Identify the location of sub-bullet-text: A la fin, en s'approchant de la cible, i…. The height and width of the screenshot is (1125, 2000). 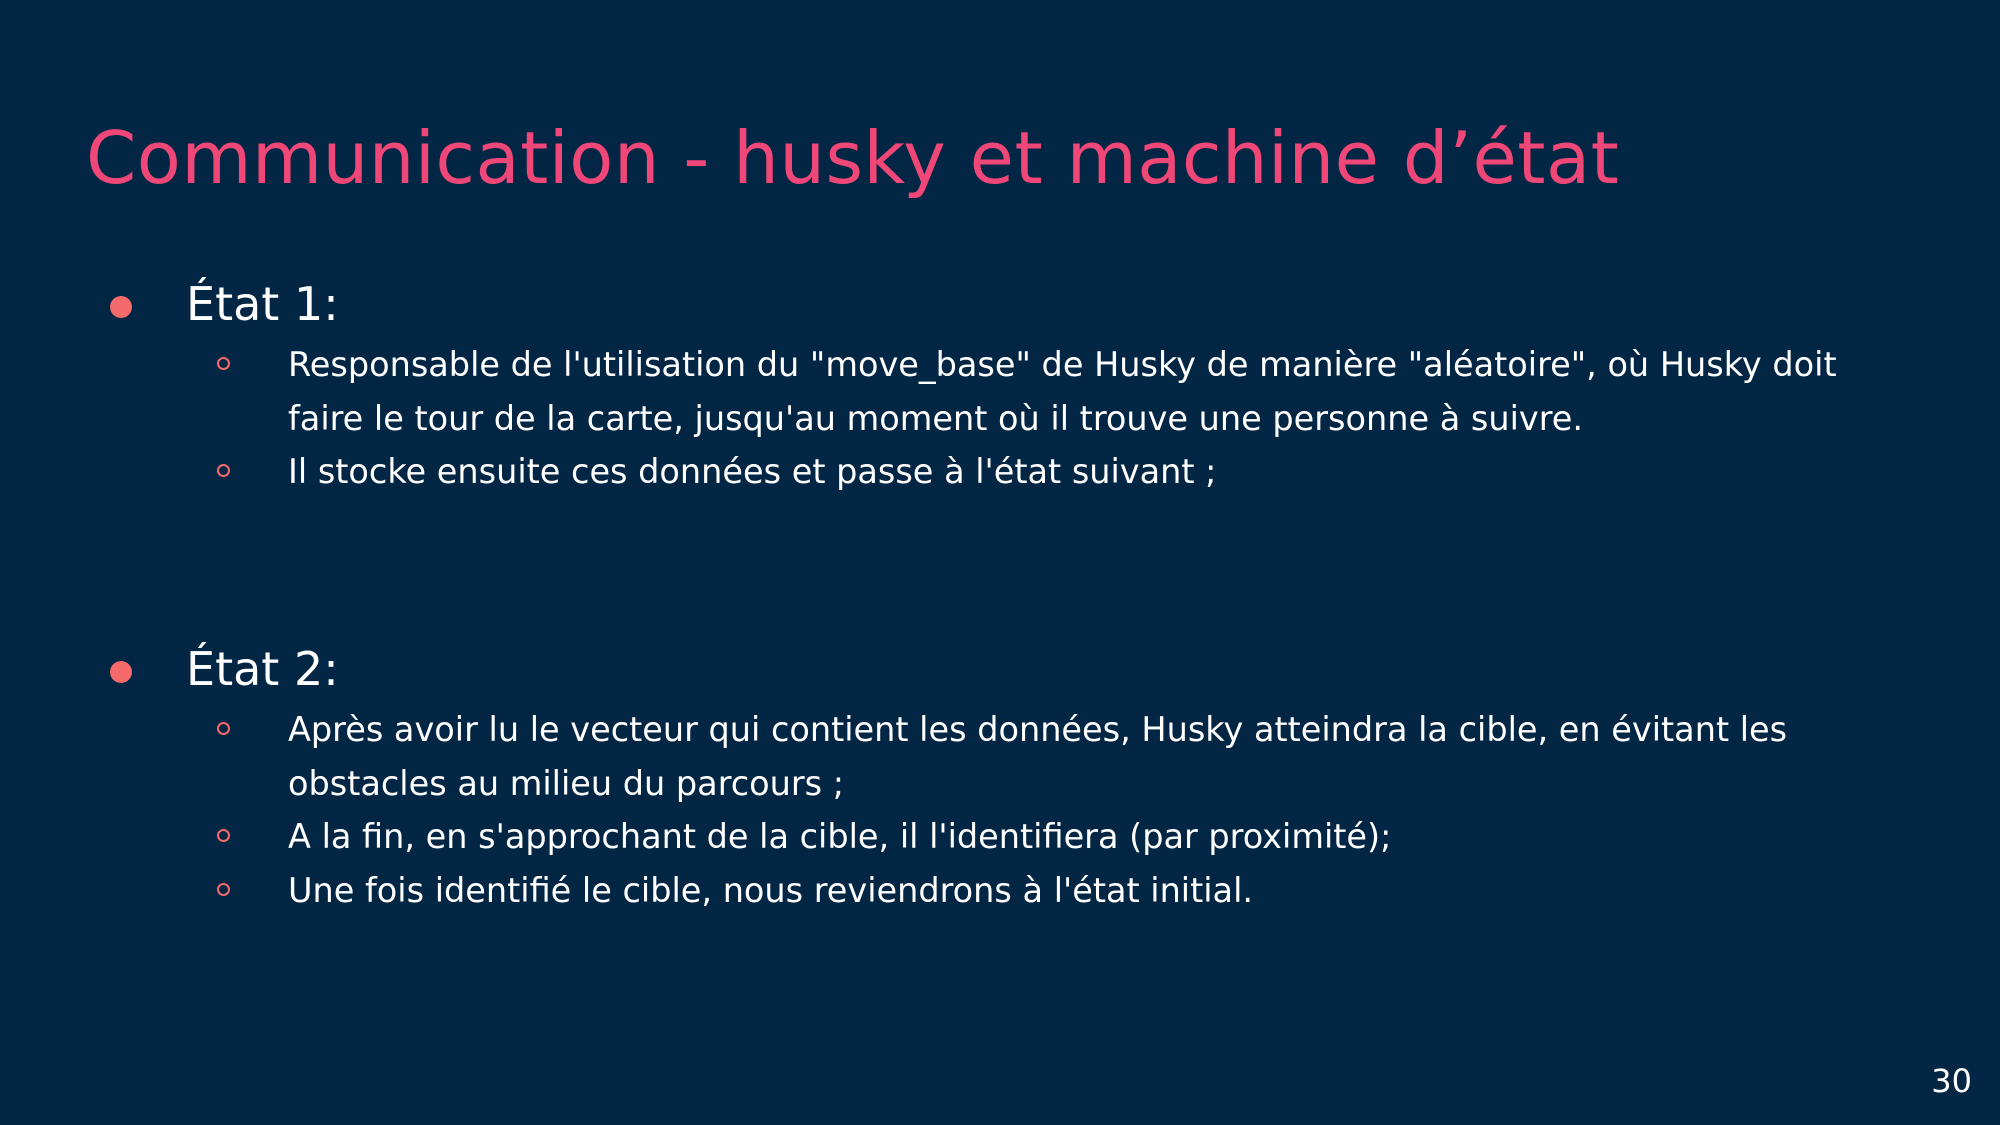
(840, 836).